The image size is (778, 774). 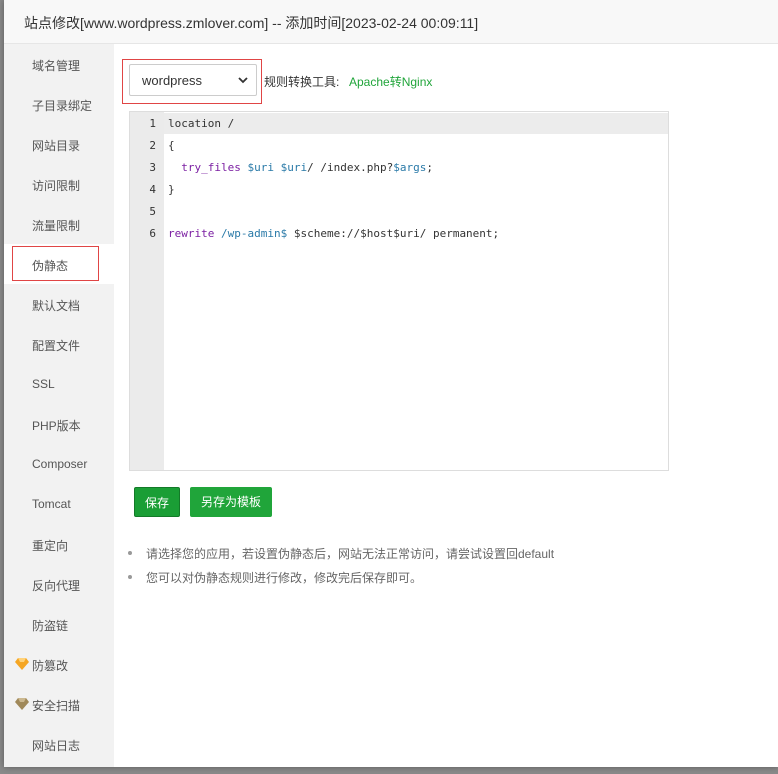 I want to click on code-token: {, so click(x=171, y=145).